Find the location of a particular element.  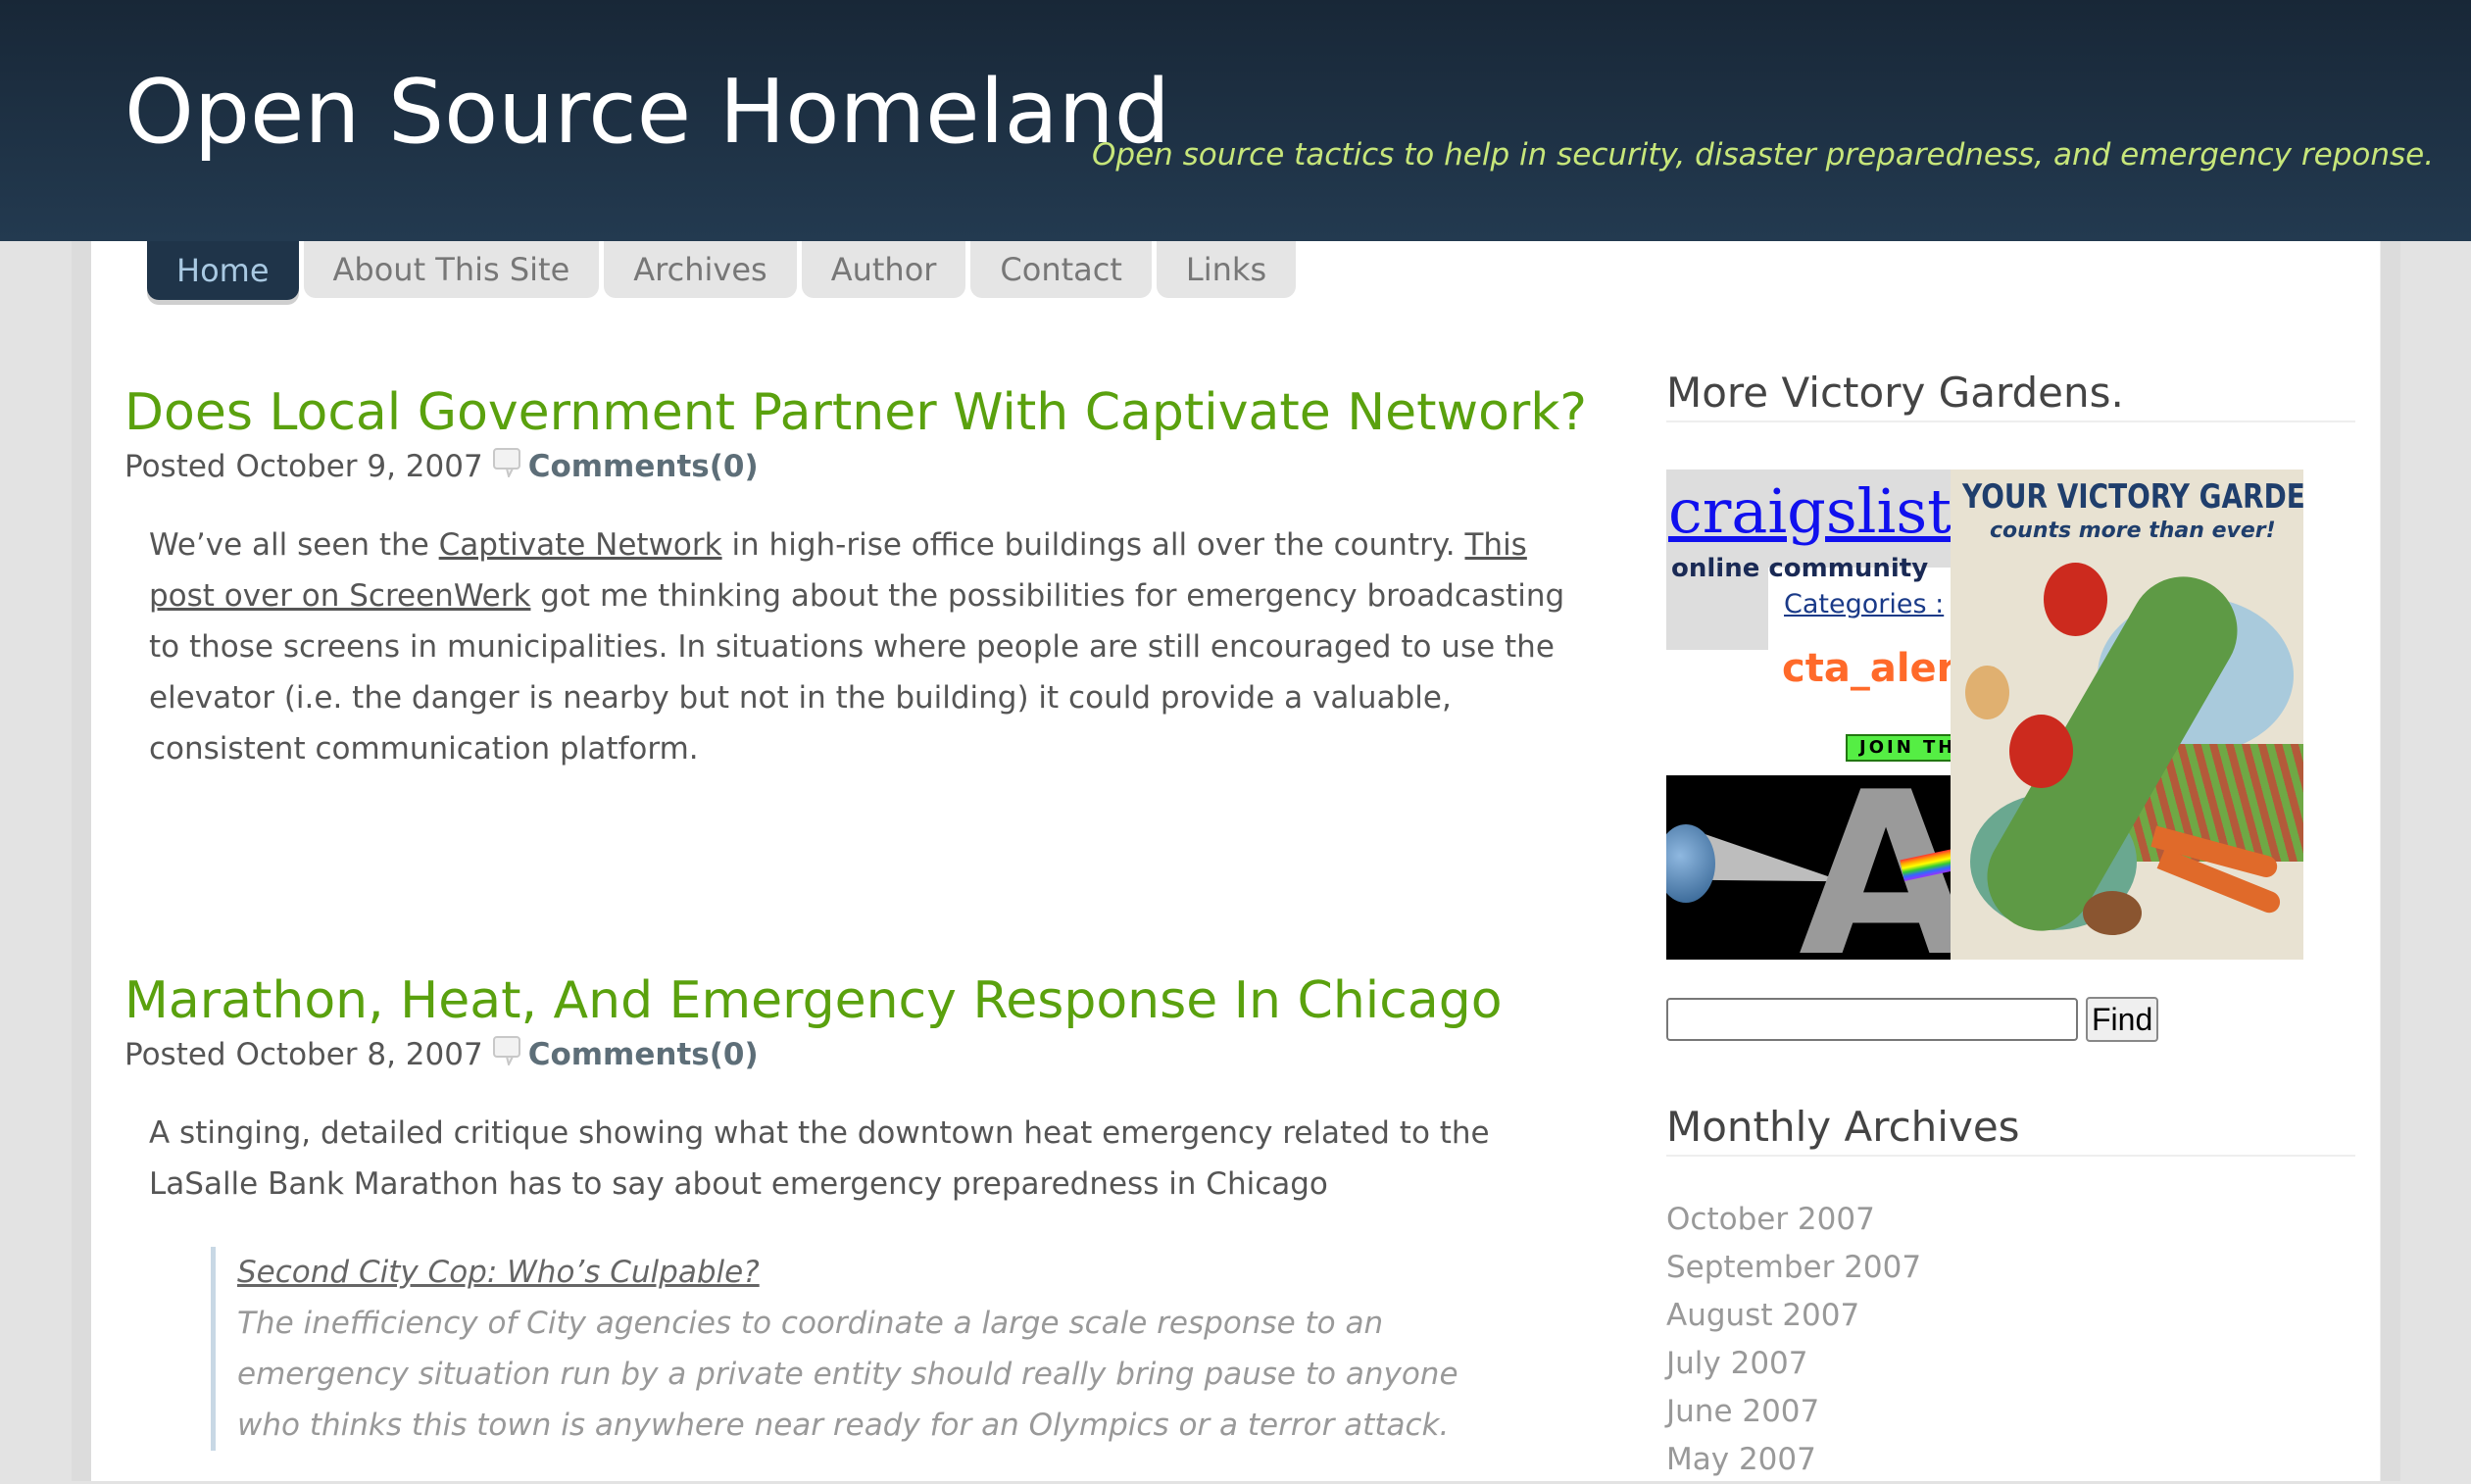

gallery-widget-title: More Victory Gardens. is located at coordinates (2010, 395).